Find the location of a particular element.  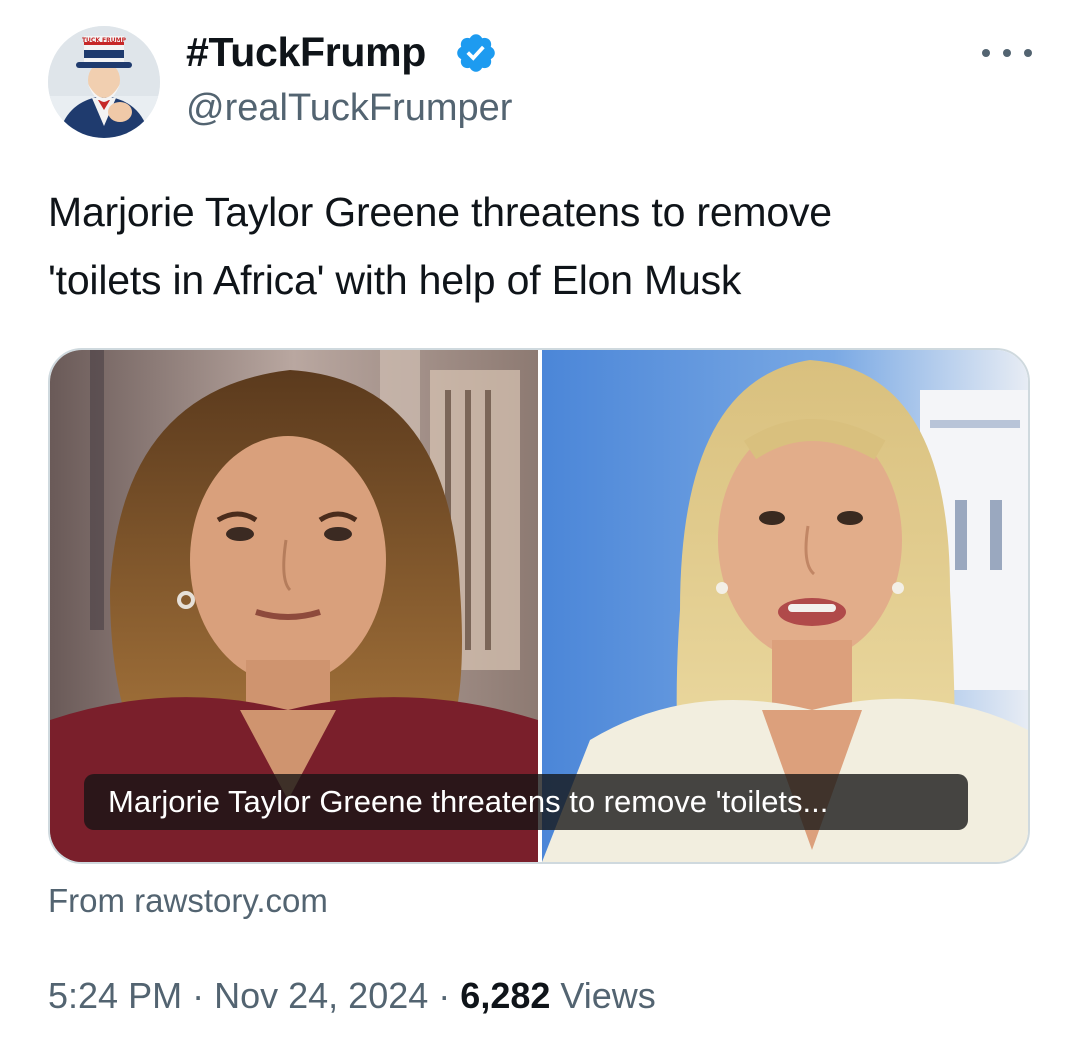

verified-badge-icon is located at coordinates (476, 53).